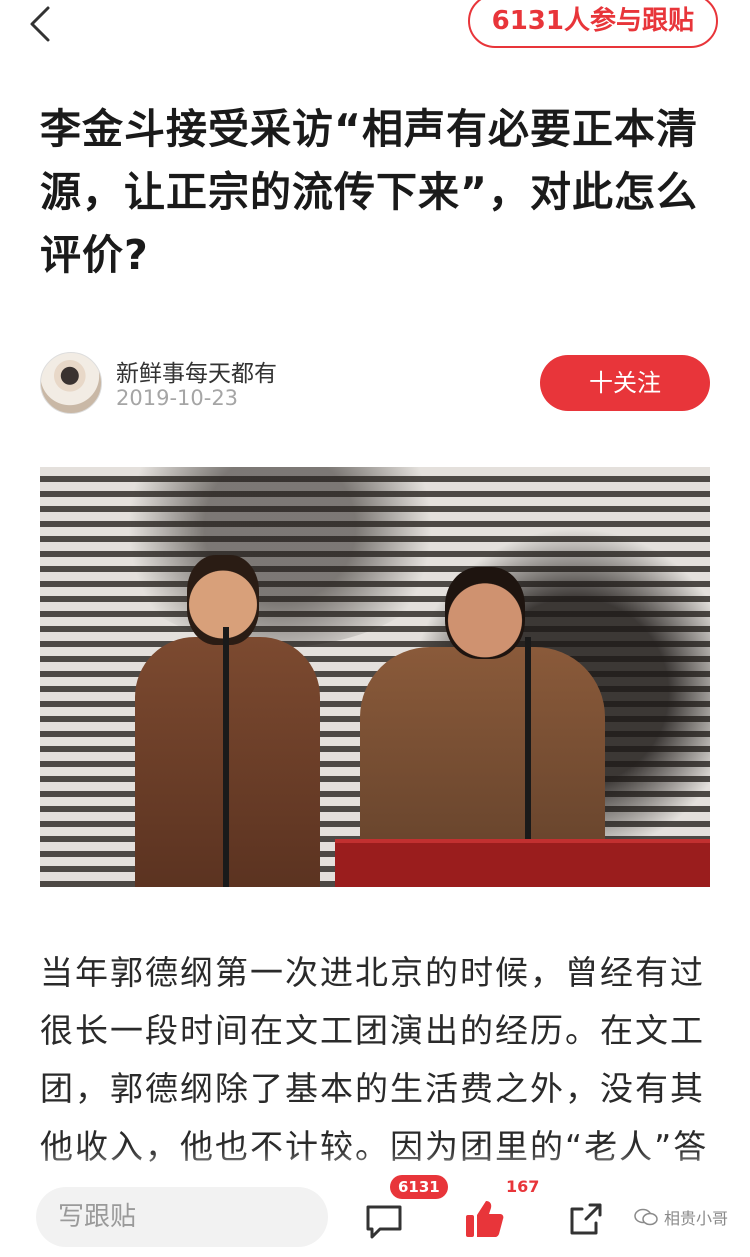 The height and width of the screenshot is (1257, 750). Describe the element at coordinates (592, 24) in the screenshot. I see `participants-pill: 6131人参与跟贴` at that location.